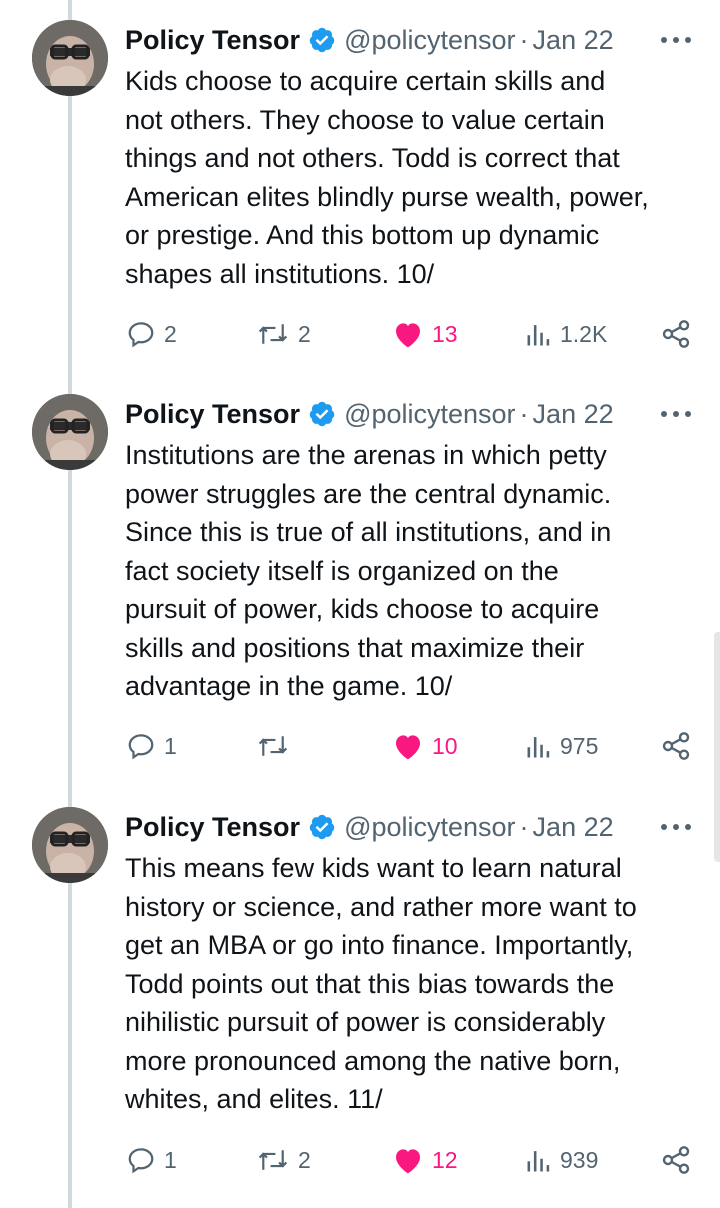 This screenshot has height=1208, width=720. I want to click on thread-line, so click(70, 604).